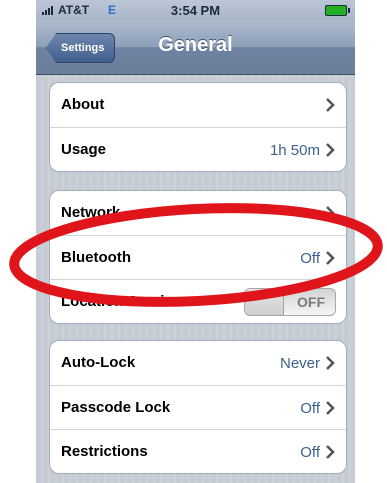 This screenshot has height=483, width=387. What do you see at coordinates (198, 363) in the screenshot?
I see `settings-row-auto-lock: Auto-Lock Never` at bounding box center [198, 363].